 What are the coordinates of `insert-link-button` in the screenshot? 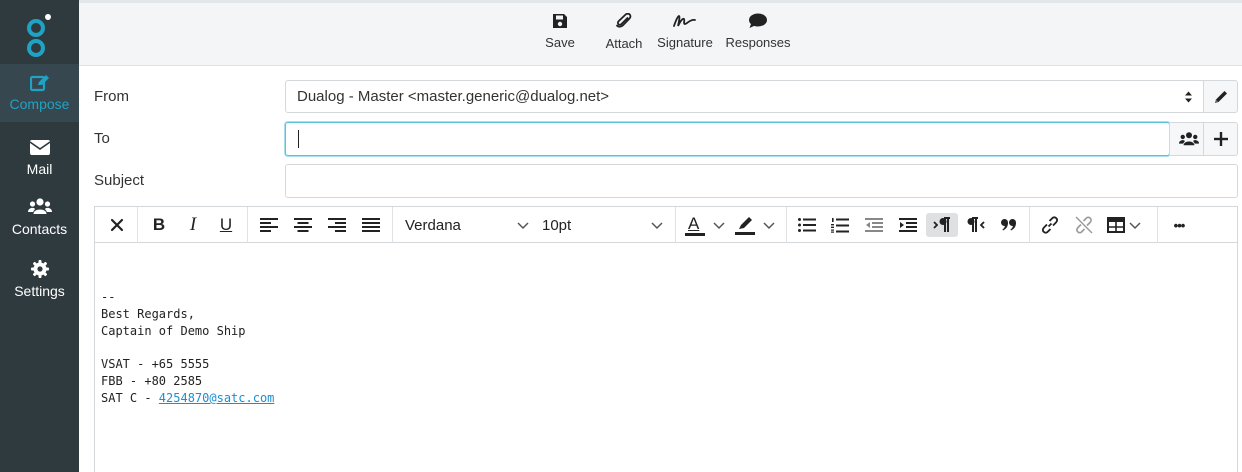 It's located at (1050, 225).